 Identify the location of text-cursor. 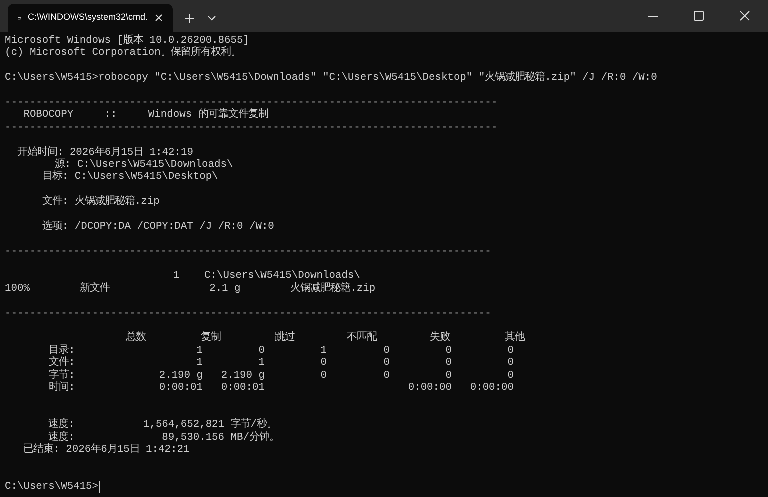
(99, 487).